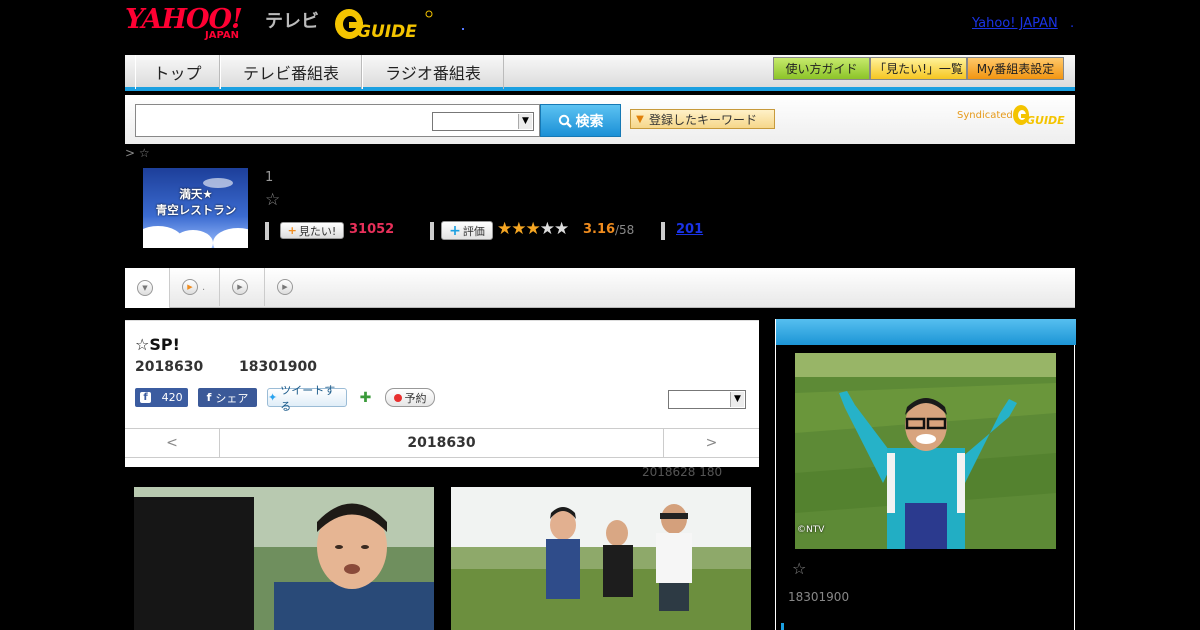  Describe the element at coordinates (161, 397) in the screenshot. I see `facebook-like-button: f 420` at that location.